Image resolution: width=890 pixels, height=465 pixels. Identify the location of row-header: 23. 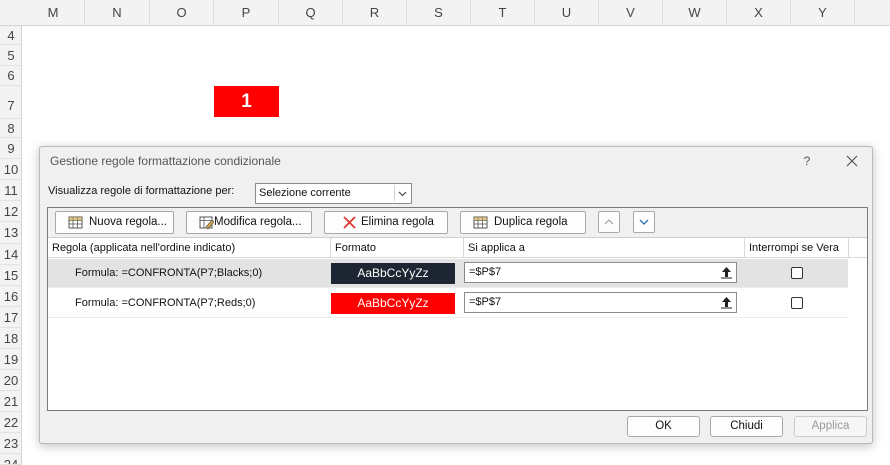
(11, 443).